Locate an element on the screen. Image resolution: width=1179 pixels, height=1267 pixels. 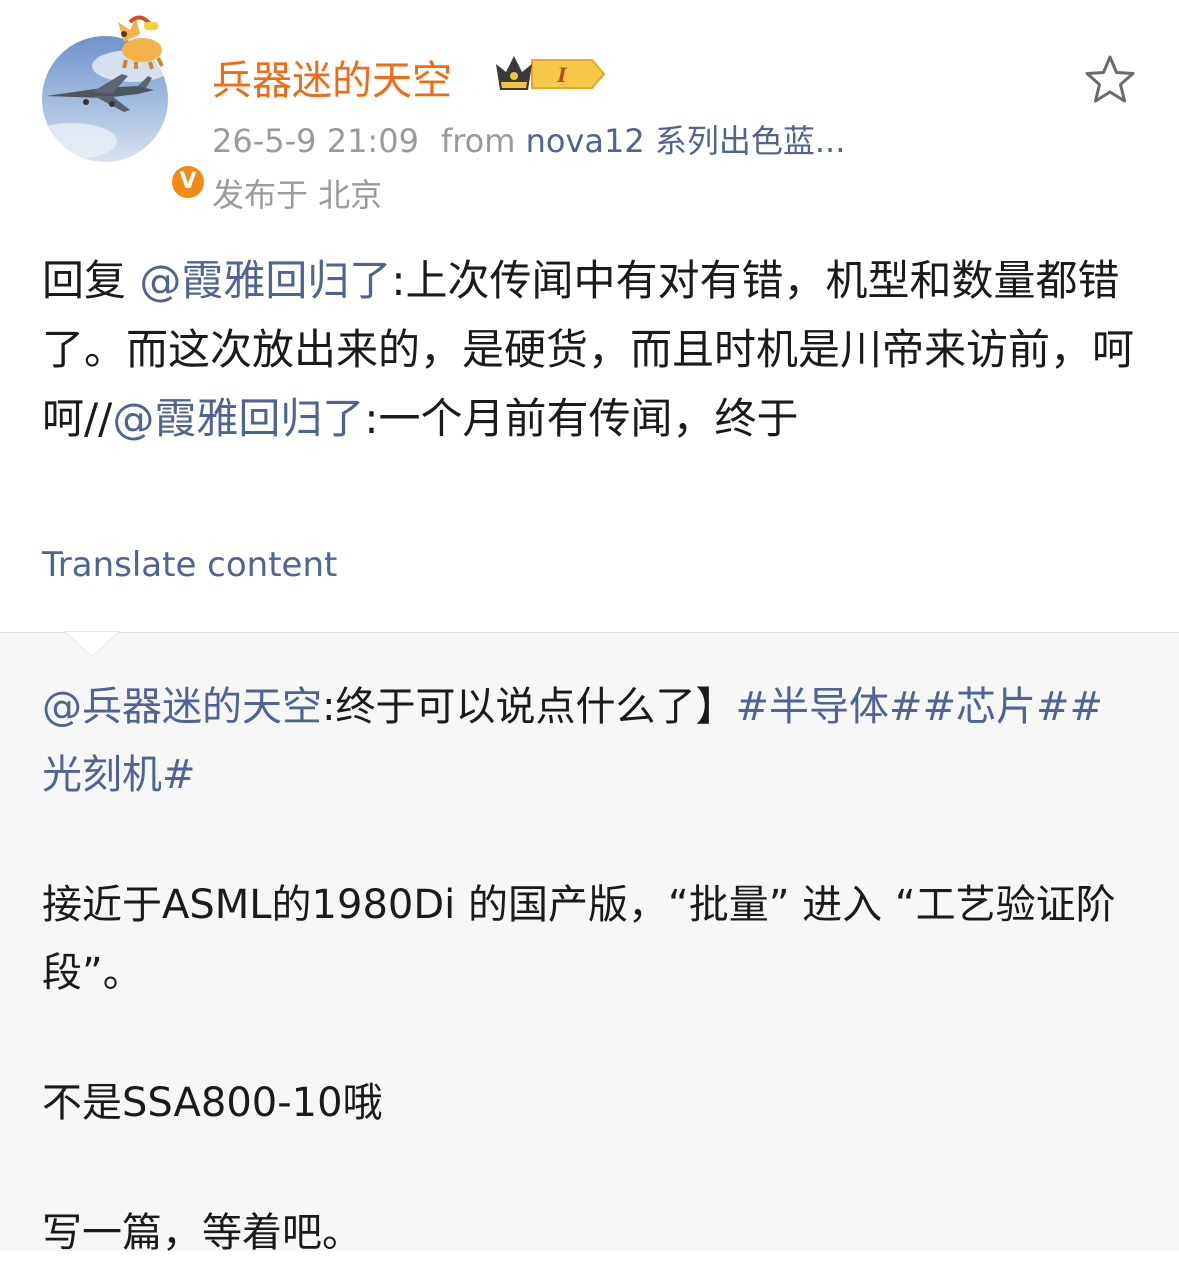
crown-level-icon: I is located at coordinates (549, 74).